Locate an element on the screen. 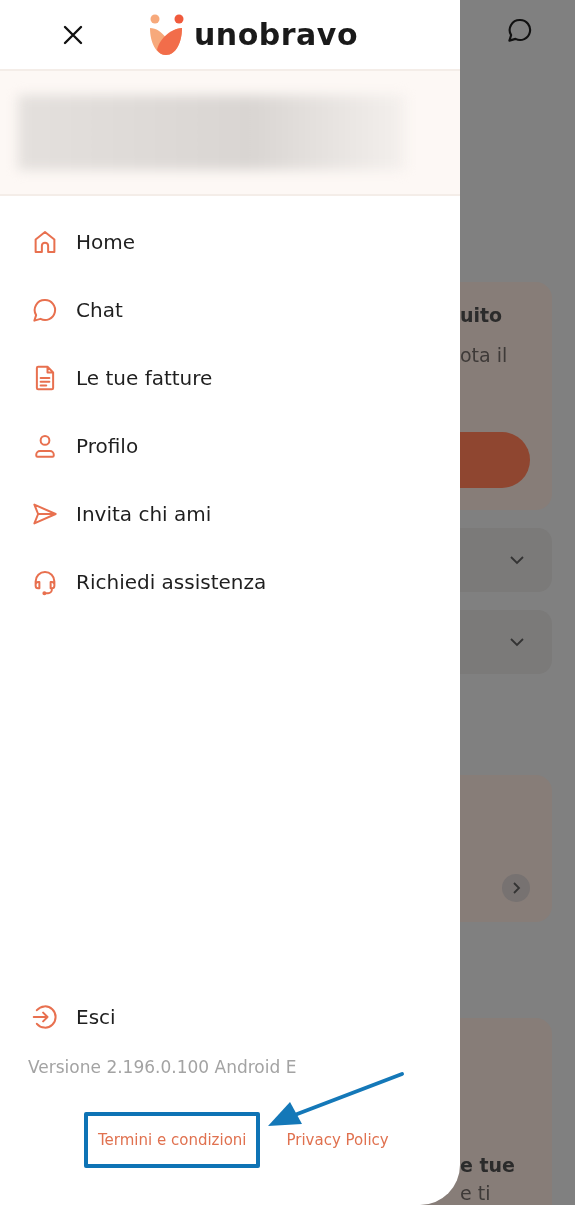 Image resolution: width=575 pixels, height=1205 pixels. menu-item: Esci is located at coordinates (230, 1017).